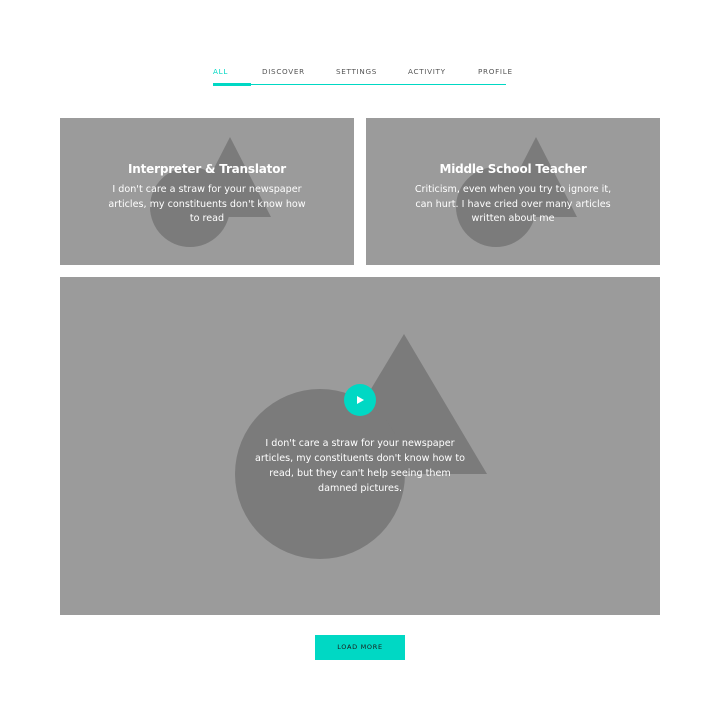 Image resolution: width=720 pixels, height=728 pixels. I want to click on tab-discover: DISCOVER, so click(283, 71).